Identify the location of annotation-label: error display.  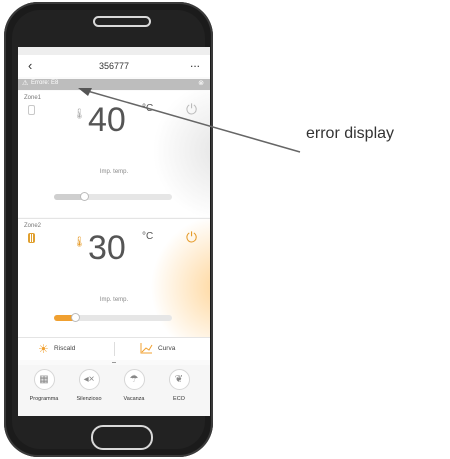
(350, 133).